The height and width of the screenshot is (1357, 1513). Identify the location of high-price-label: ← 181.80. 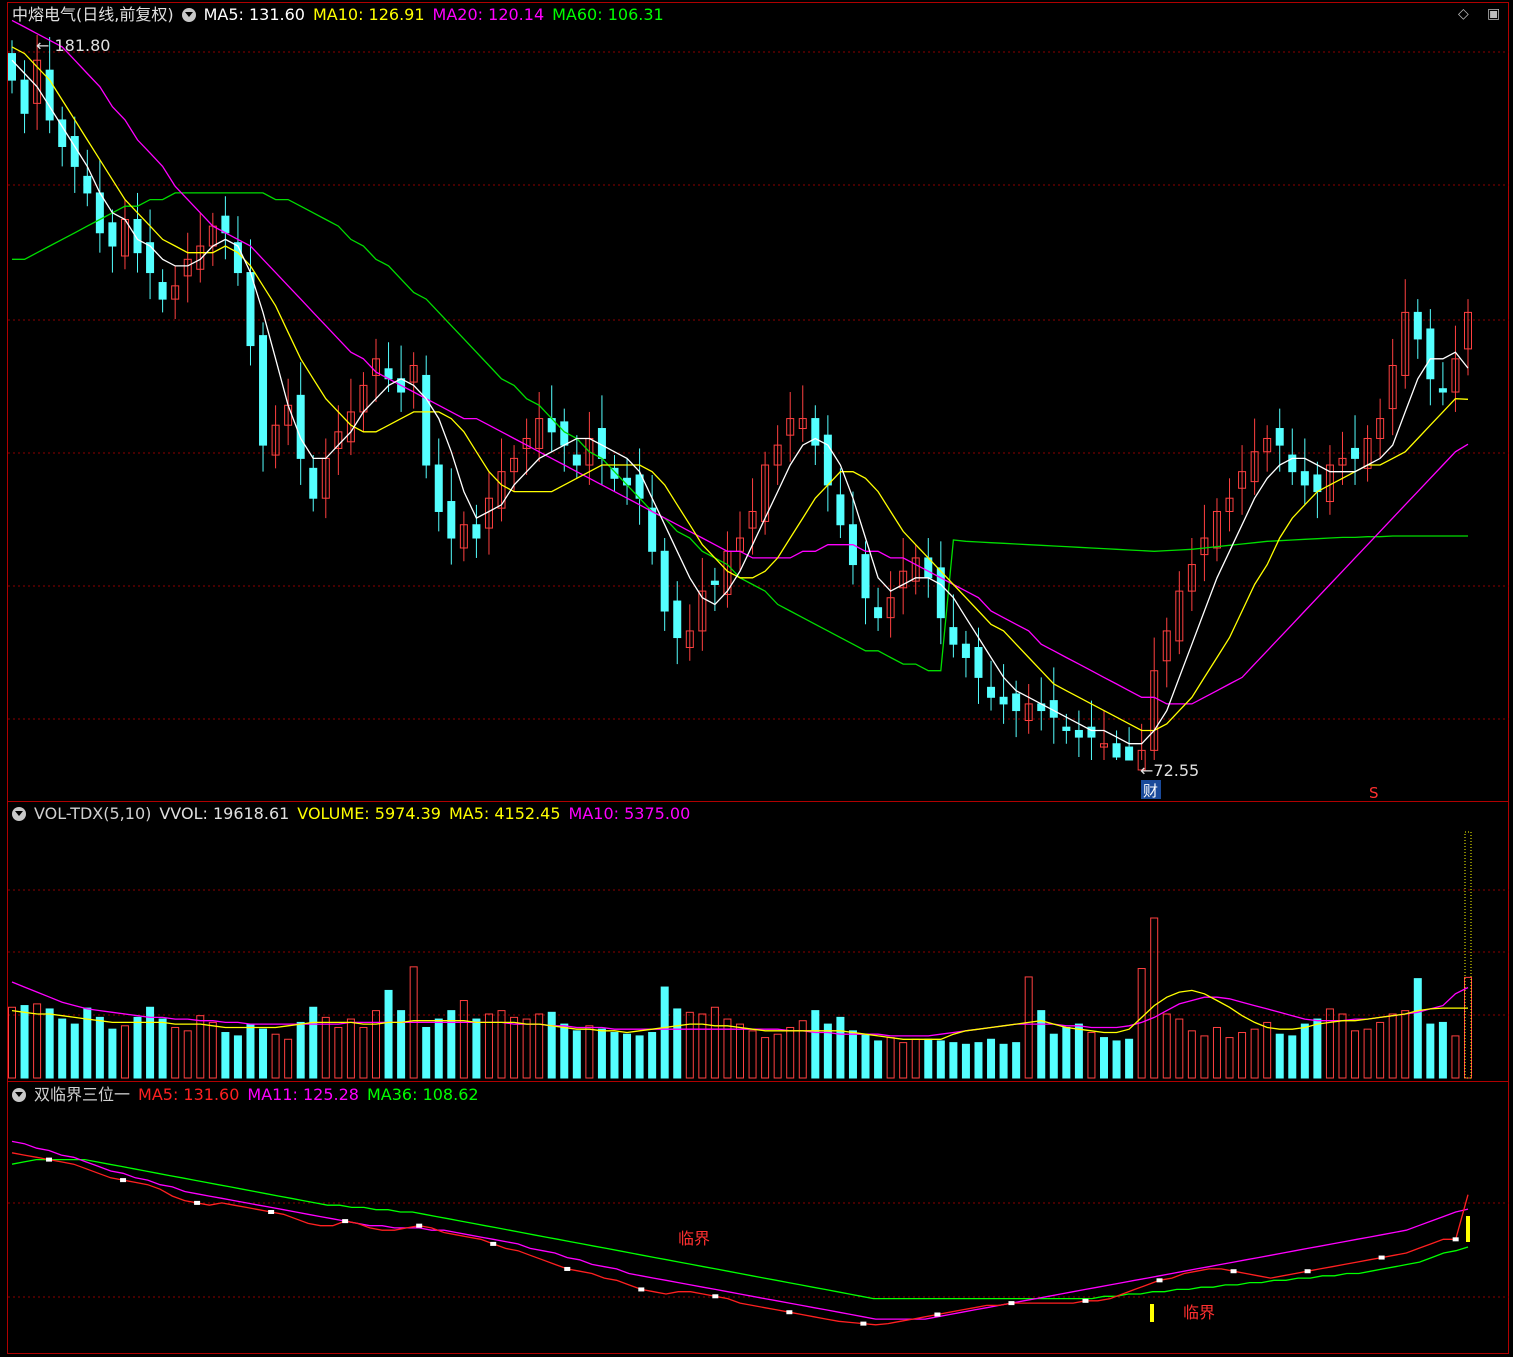
(73, 45).